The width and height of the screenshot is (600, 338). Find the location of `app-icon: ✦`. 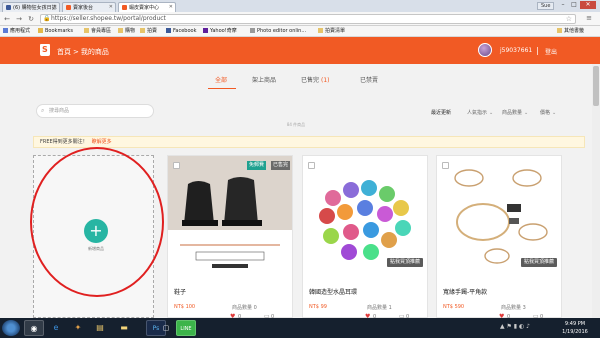

app-icon: ✦ is located at coordinates (78, 328).